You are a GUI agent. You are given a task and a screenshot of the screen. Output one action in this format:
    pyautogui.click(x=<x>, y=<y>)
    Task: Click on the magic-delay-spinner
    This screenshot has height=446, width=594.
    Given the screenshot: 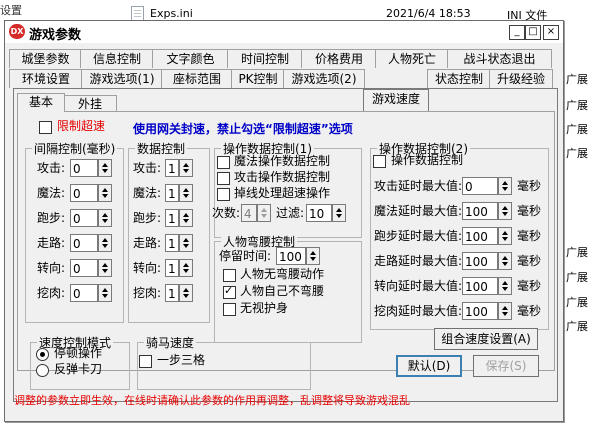 What is the action you would take?
    pyautogui.click(x=505, y=211)
    